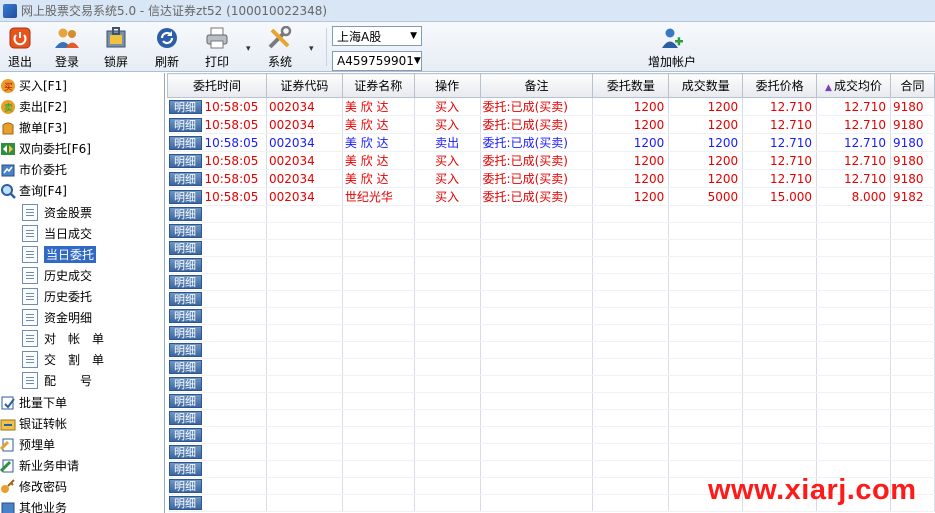  What do you see at coordinates (57, 275) in the screenshot?
I see `sidebar-item-history-trades: 历史成交` at bounding box center [57, 275].